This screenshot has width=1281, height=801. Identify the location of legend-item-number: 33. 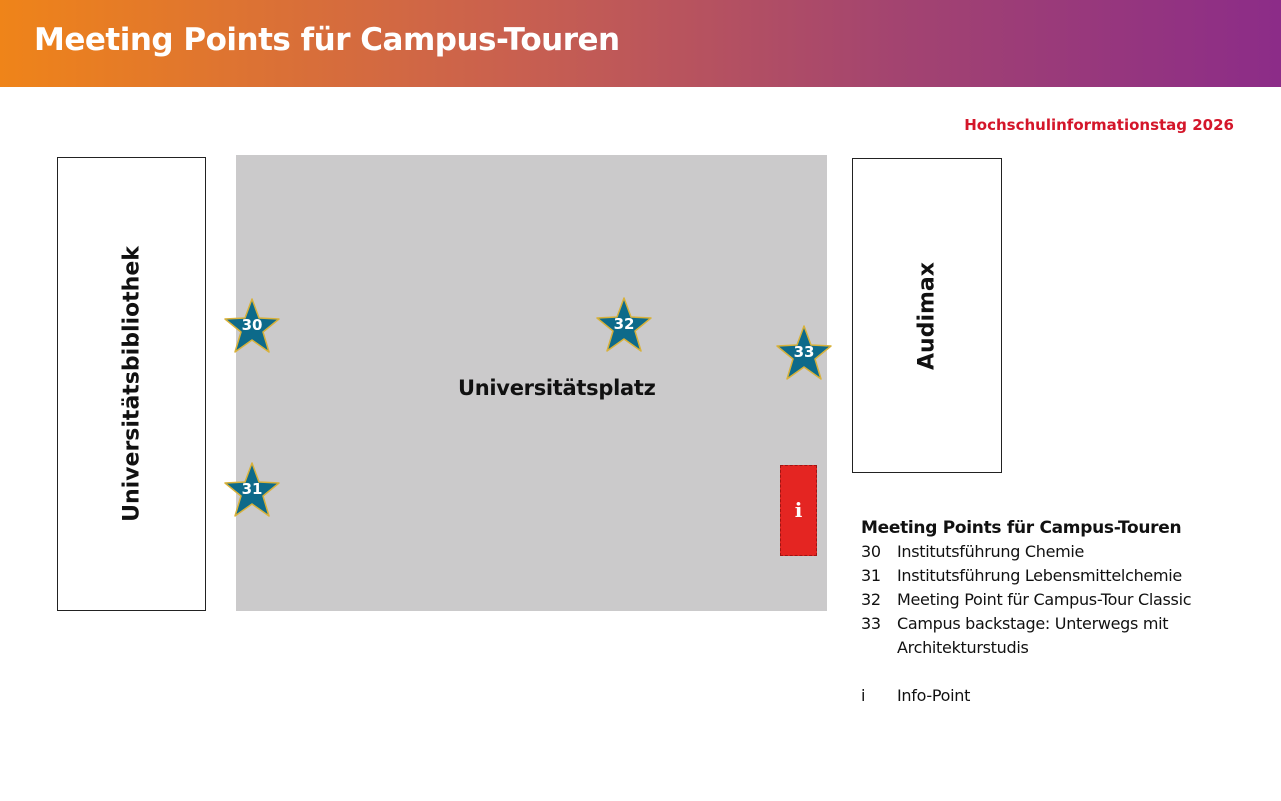
(871, 623).